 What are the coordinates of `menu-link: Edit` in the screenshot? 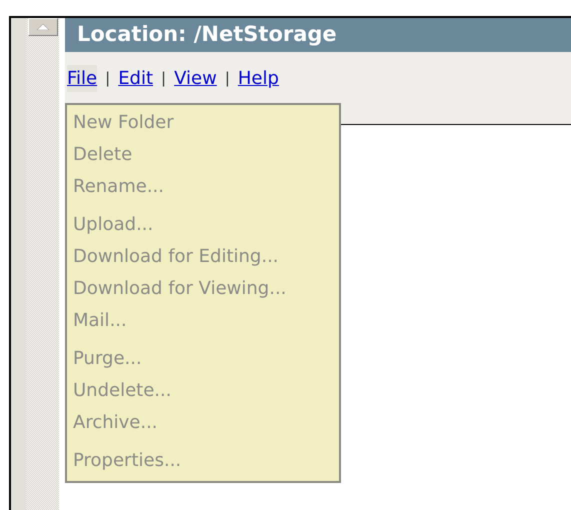 It's located at (136, 78).